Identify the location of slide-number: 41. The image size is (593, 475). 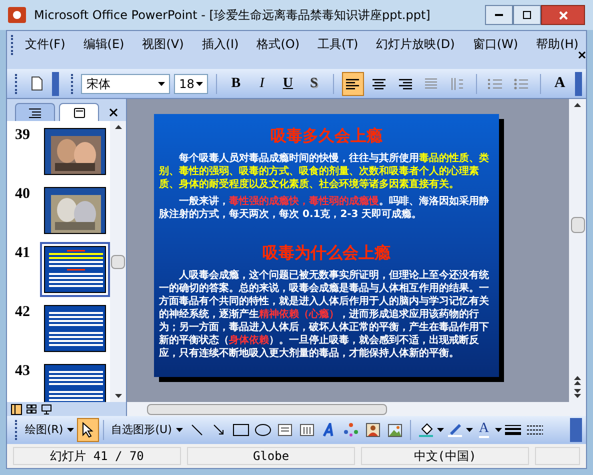
(23, 253).